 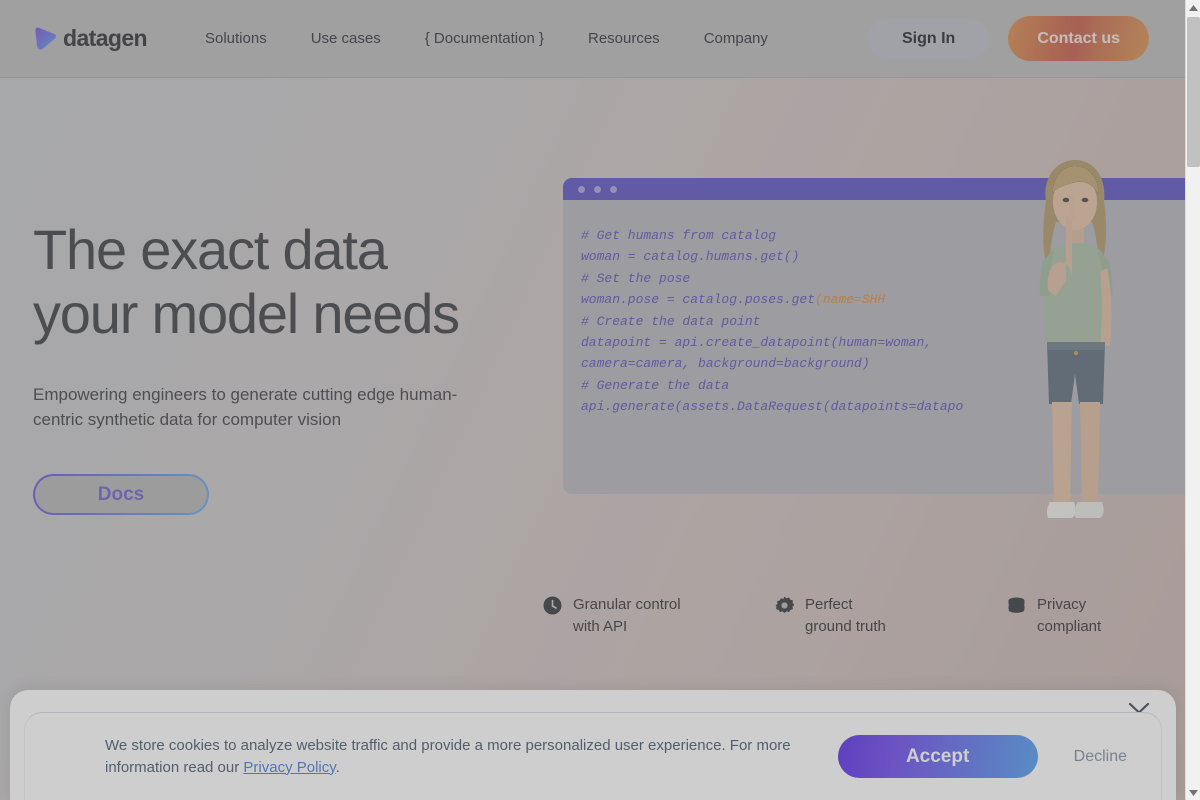 I want to click on nav-link-company: Company, so click(x=736, y=38).